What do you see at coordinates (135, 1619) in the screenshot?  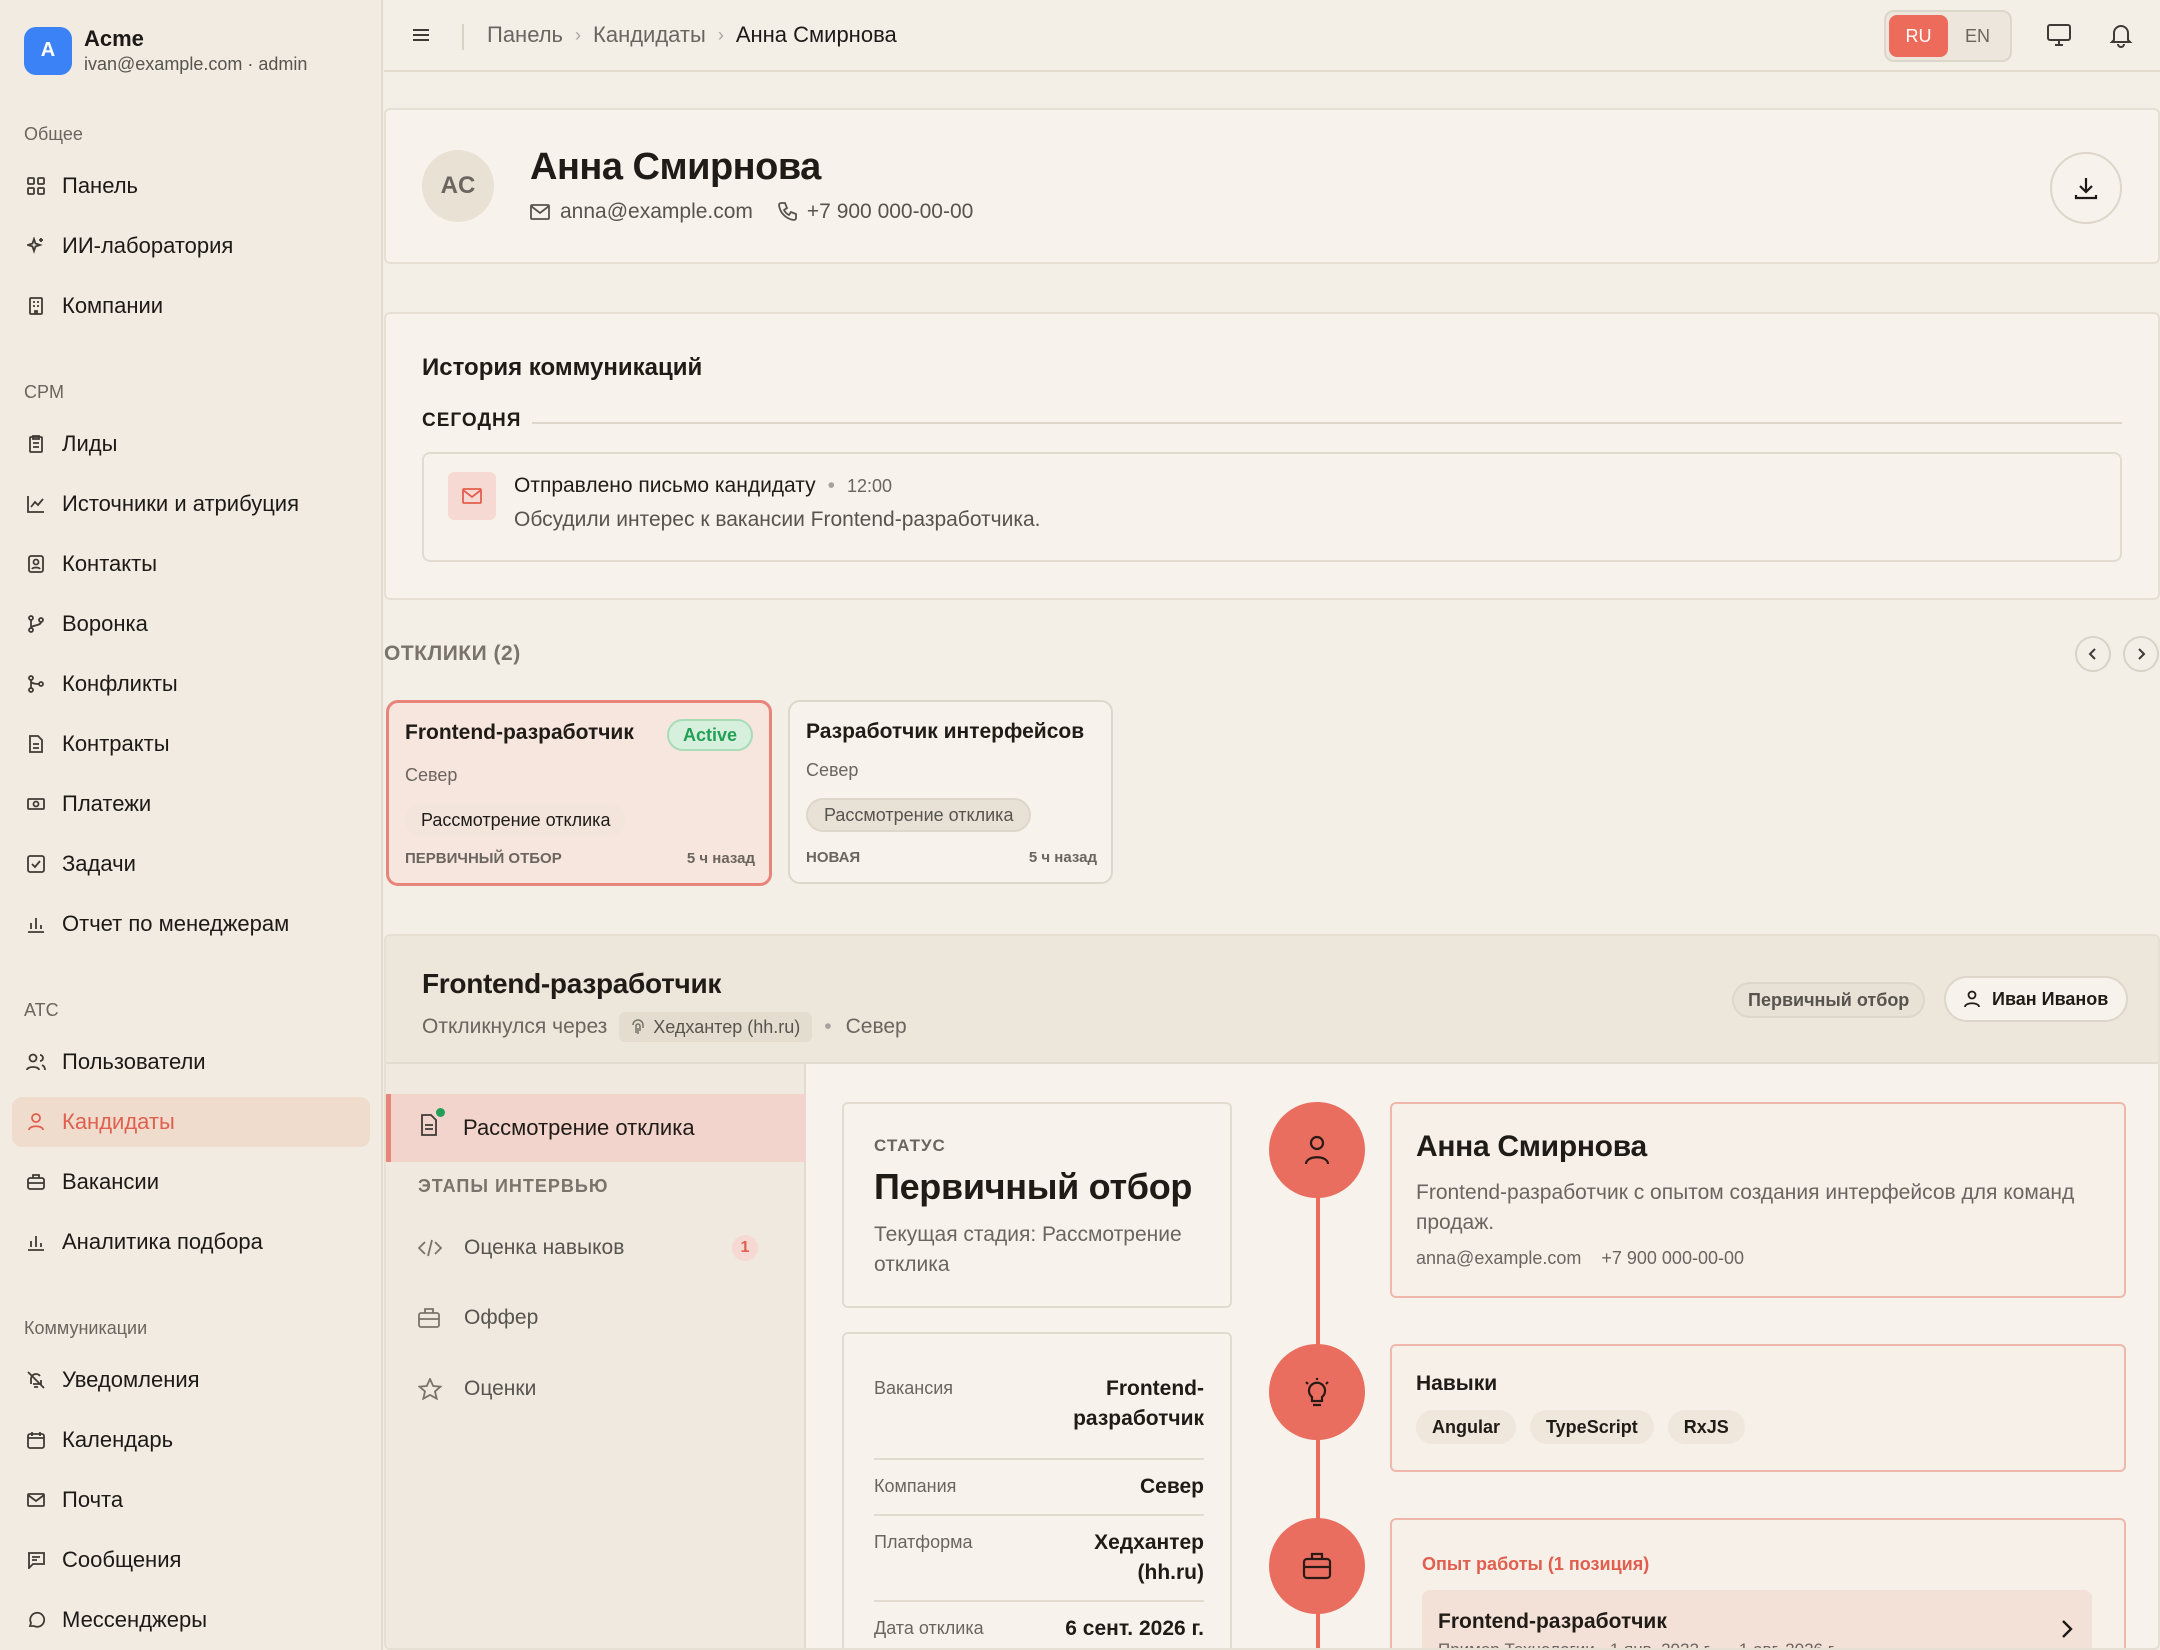 I see `sidebar-item-label: Мессенджеры` at bounding box center [135, 1619].